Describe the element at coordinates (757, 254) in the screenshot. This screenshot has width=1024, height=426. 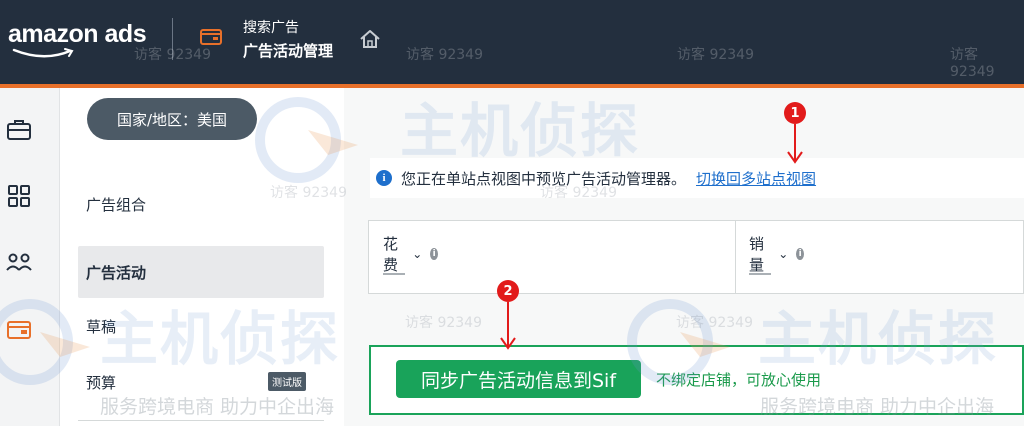
I see `metric-label: 销量` at that location.